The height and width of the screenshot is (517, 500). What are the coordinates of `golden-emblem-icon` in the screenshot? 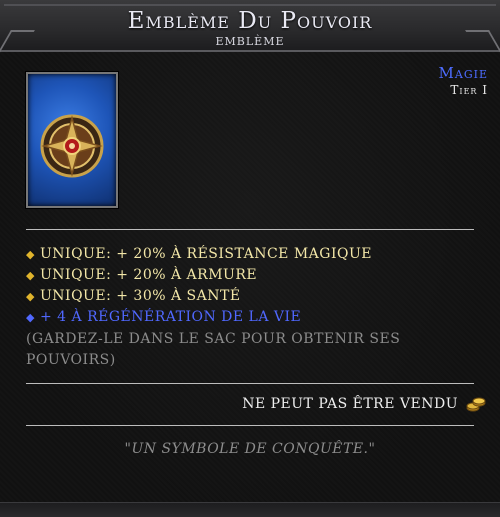 It's located at (72, 146).